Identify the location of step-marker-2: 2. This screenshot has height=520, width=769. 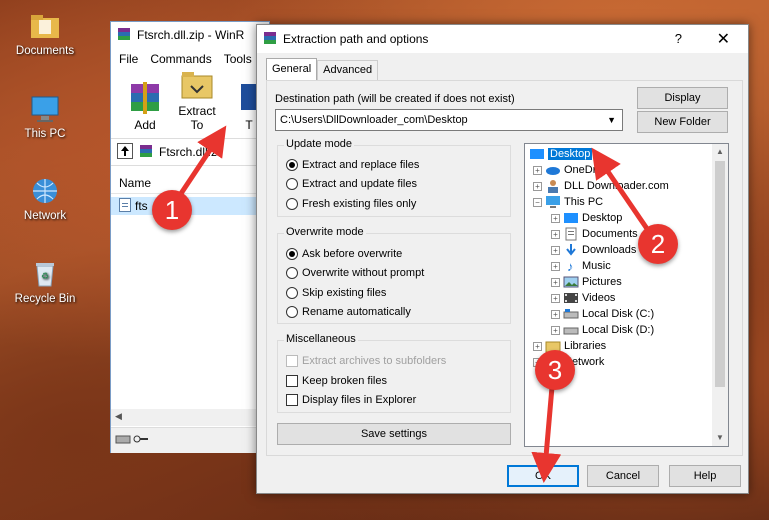
(658, 244).